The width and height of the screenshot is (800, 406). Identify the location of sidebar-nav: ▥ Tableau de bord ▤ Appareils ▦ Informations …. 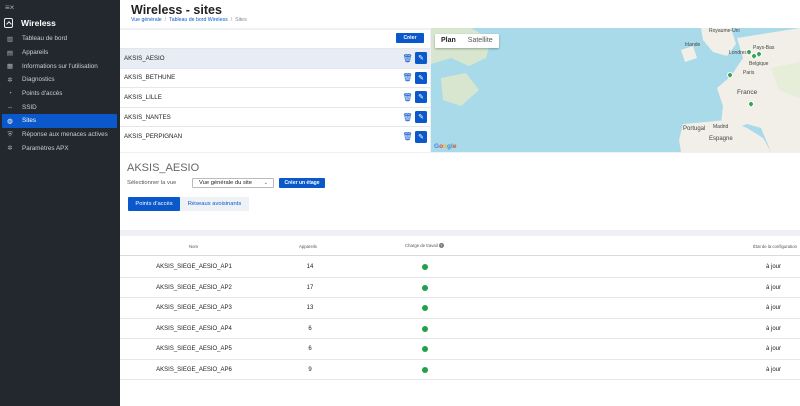
(60, 93).